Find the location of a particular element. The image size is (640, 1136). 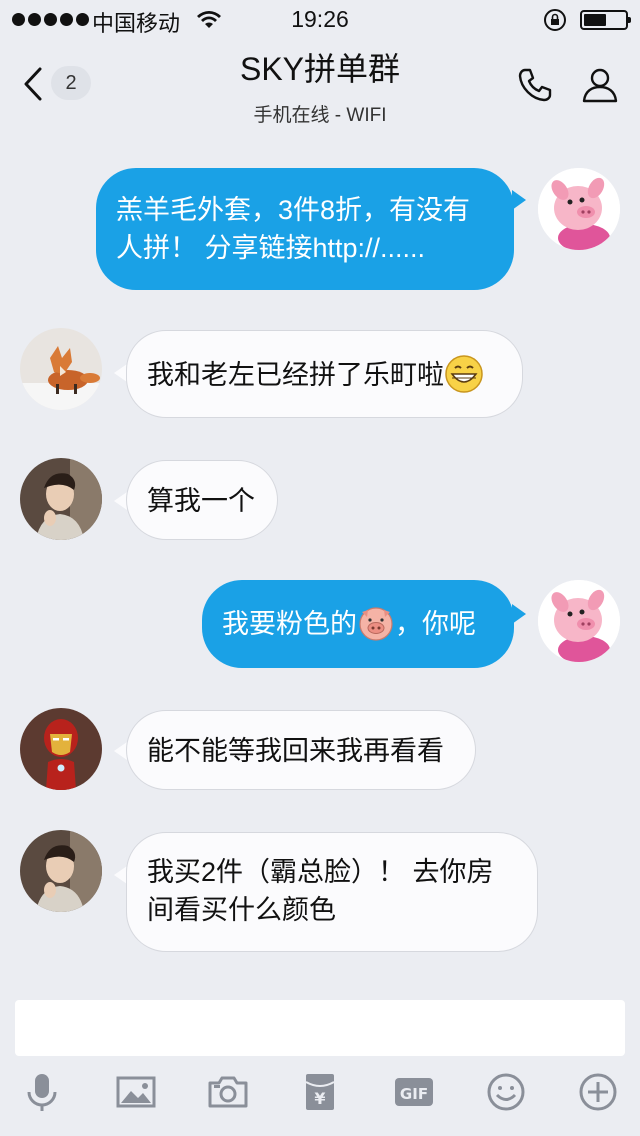

microphone-icon is located at coordinates (42, 1092).